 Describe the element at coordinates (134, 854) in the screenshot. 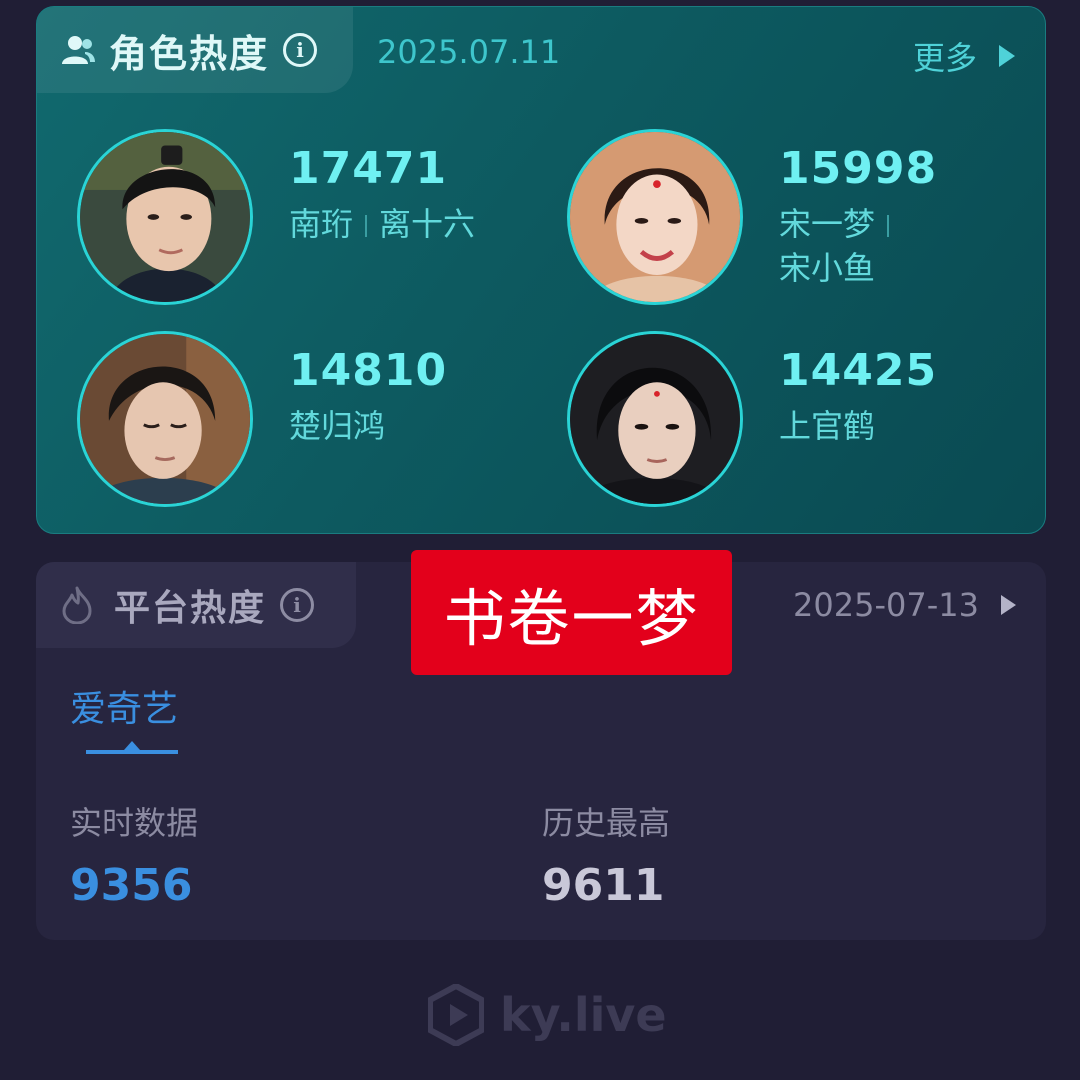

I see `realtime-stat: 实时数据 9356` at that location.